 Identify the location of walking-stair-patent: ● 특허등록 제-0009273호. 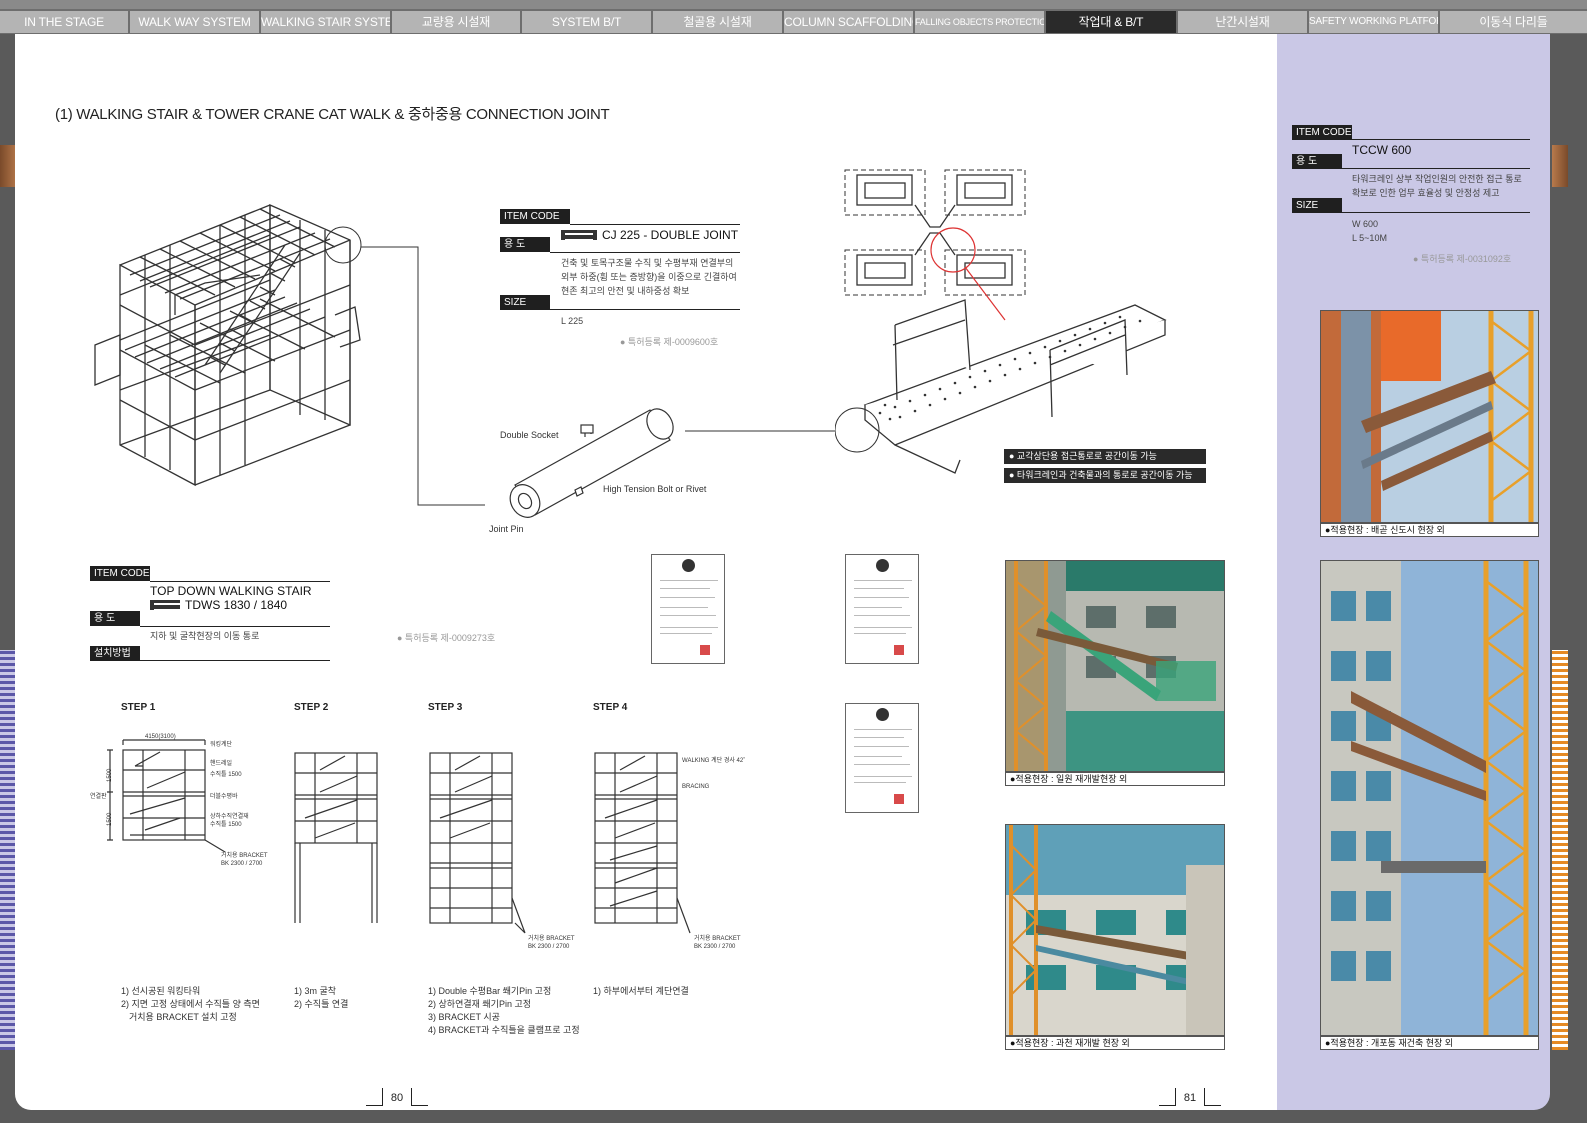
(446, 638).